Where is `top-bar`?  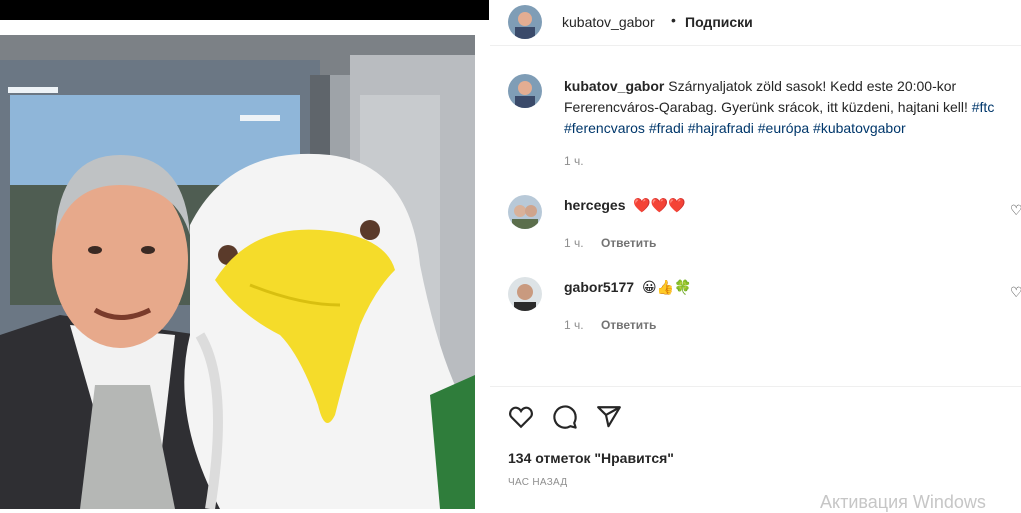 top-bar is located at coordinates (244, 10).